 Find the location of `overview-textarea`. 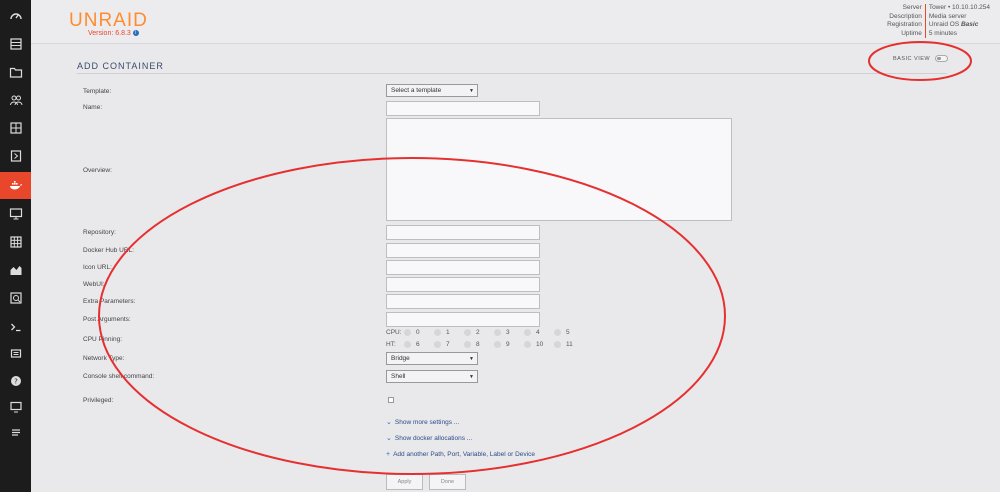

overview-textarea is located at coordinates (559, 169).